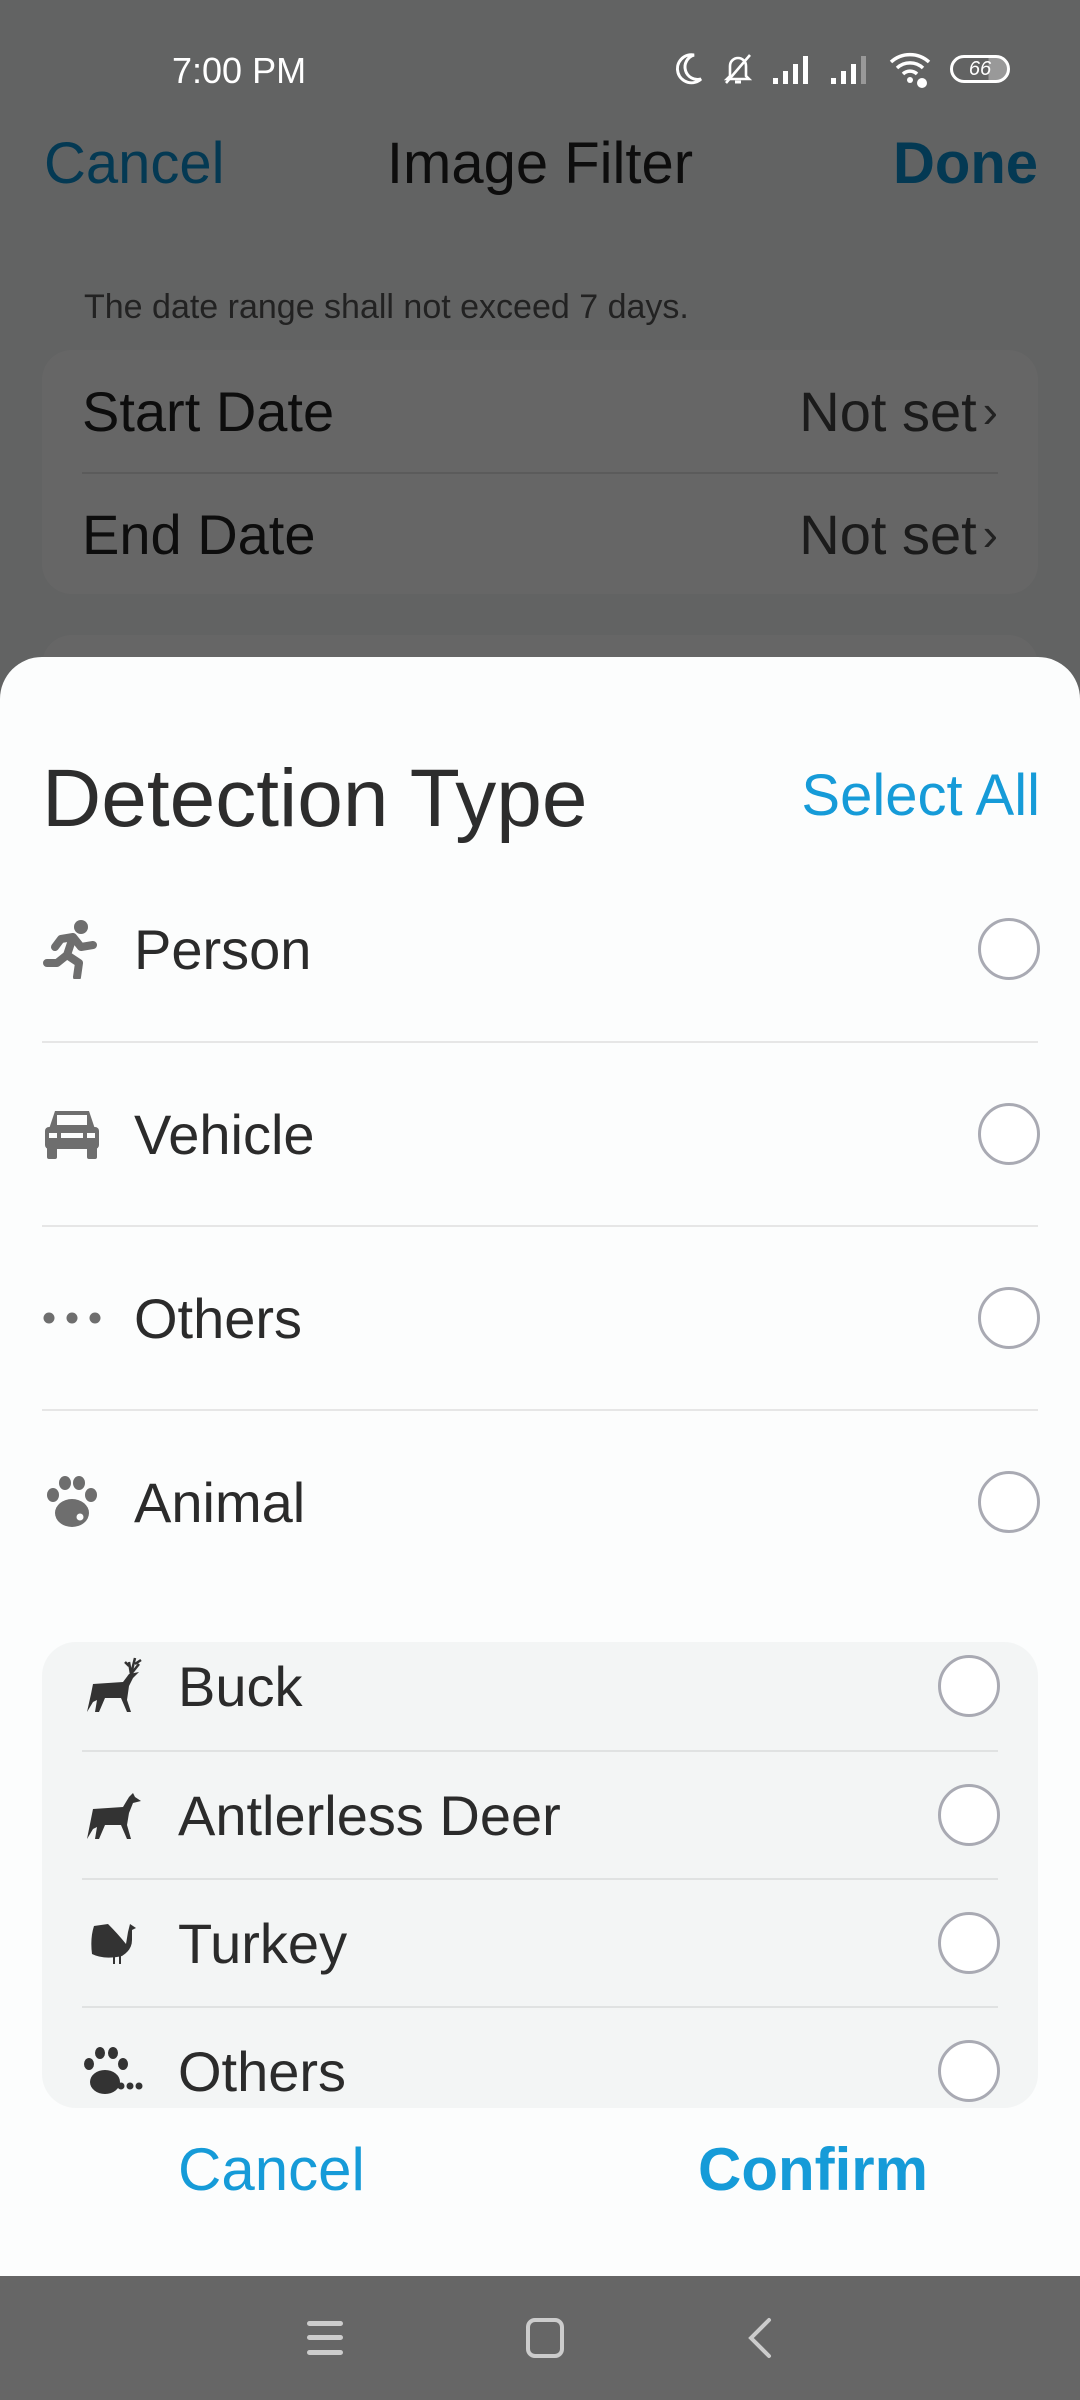  What do you see at coordinates (541, 1696) in the screenshot?
I see `list-item-buck: Buck` at bounding box center [541, 1696].